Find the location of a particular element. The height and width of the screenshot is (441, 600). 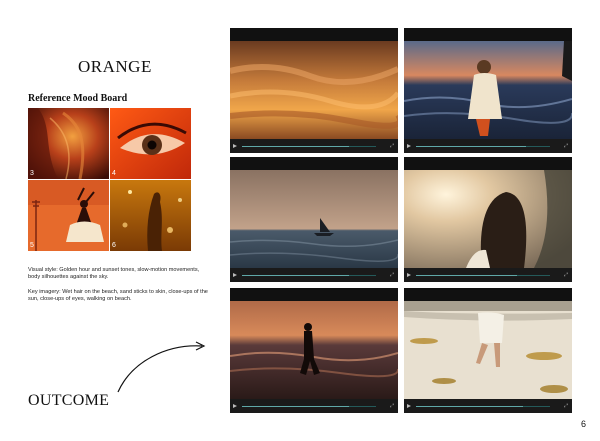

arrow-icon is located at coordinates (161, 367).